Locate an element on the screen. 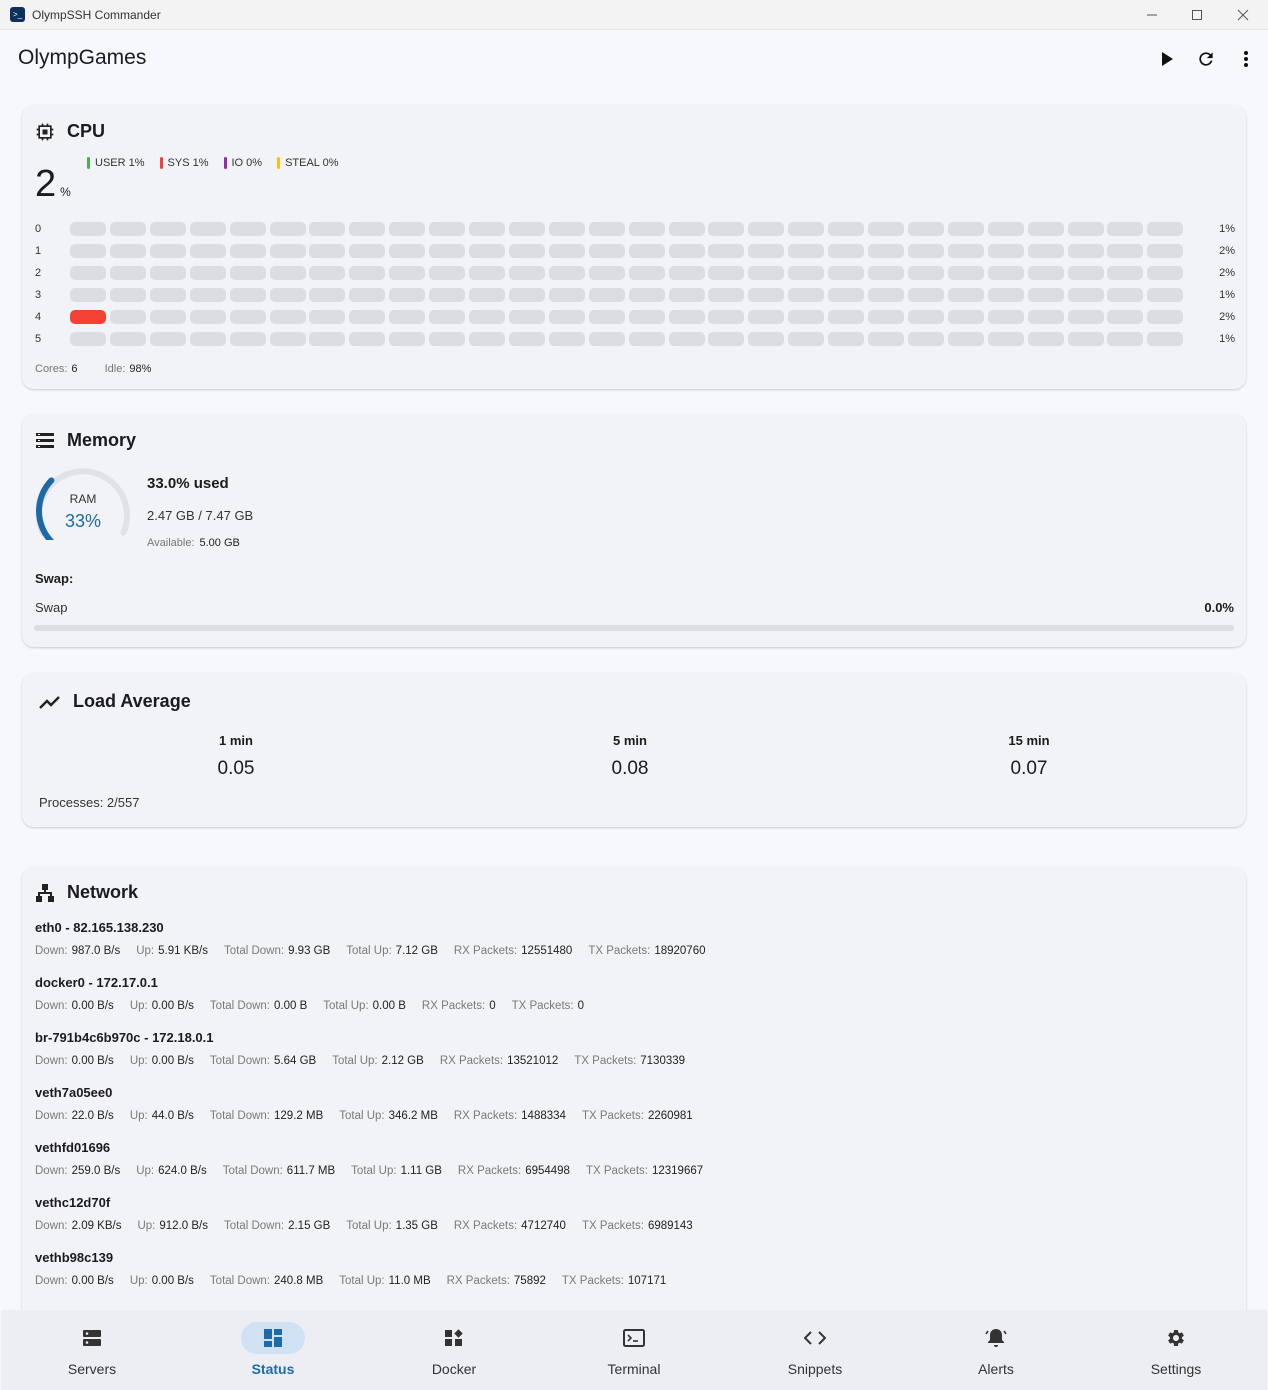 Image resolution: width=1268 pixels, height=1390 pixels. cpu-total-value: 2 is located at coordinates (46, 184).